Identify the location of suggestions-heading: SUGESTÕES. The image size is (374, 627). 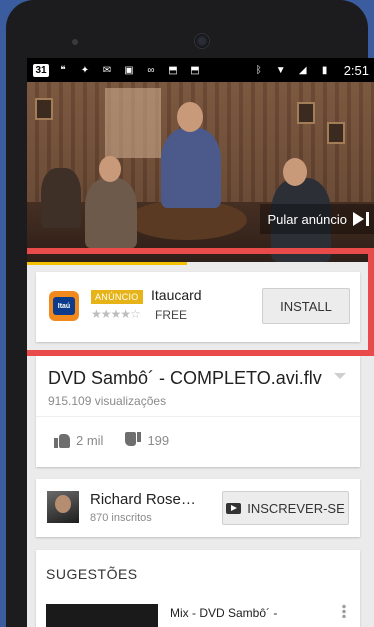
(92, 574).